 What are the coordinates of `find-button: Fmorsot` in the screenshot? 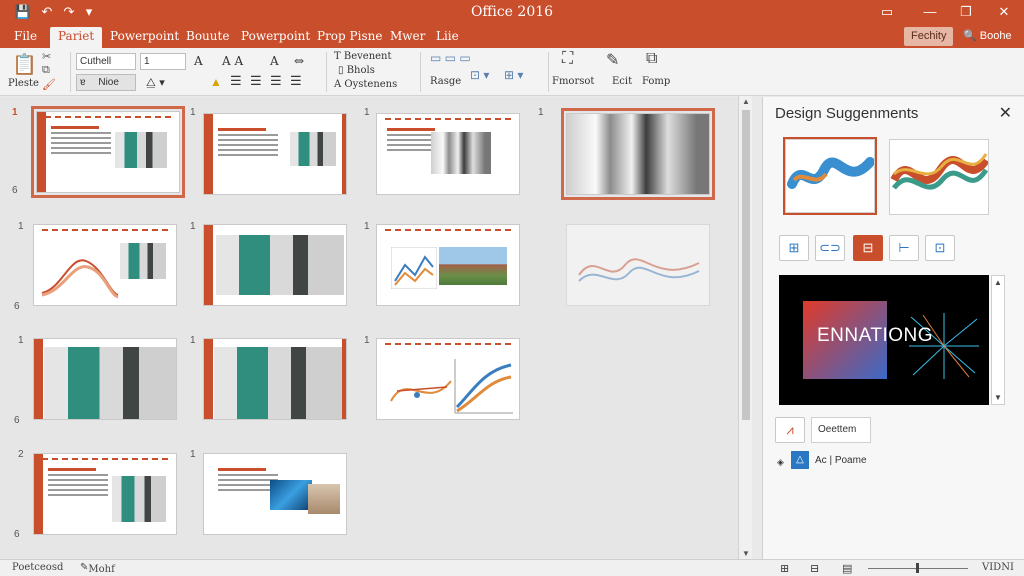 It's located at (573, 81).